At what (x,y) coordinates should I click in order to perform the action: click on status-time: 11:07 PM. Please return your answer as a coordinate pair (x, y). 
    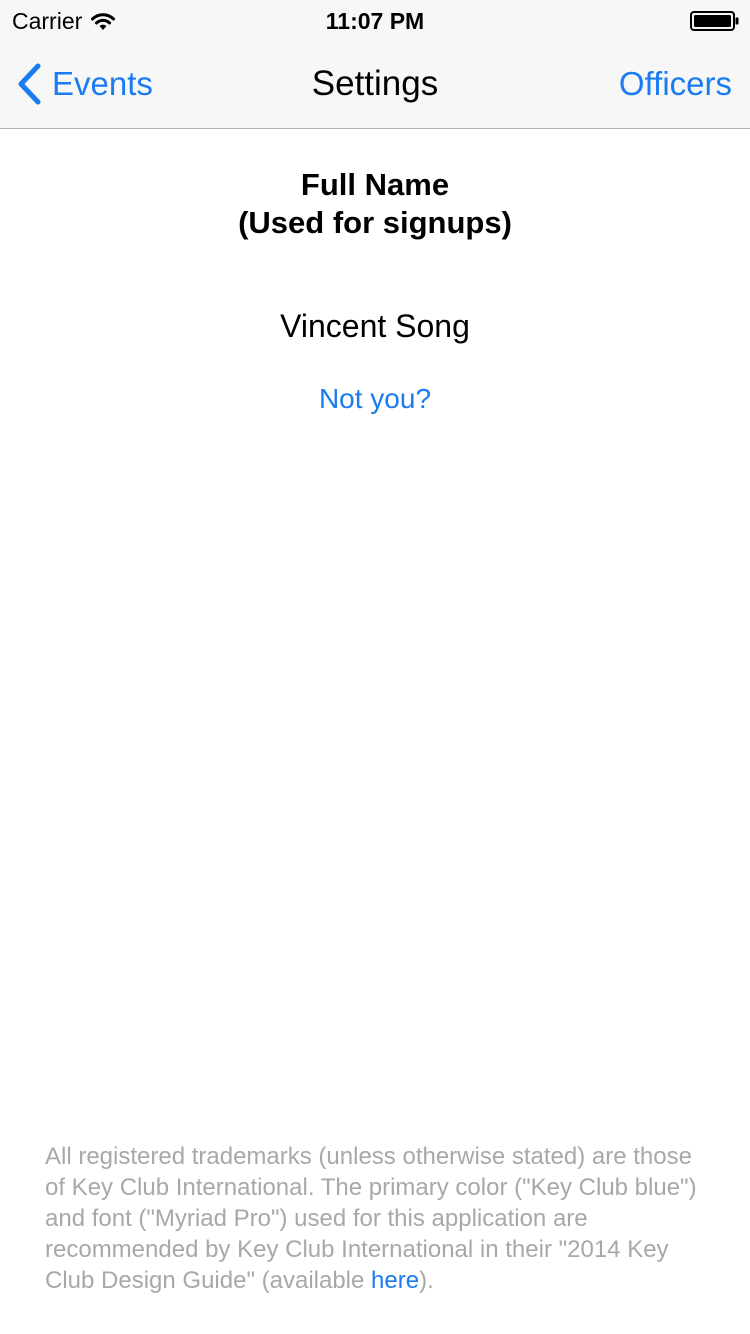
    Looking at the image, I should click on (375, 21).